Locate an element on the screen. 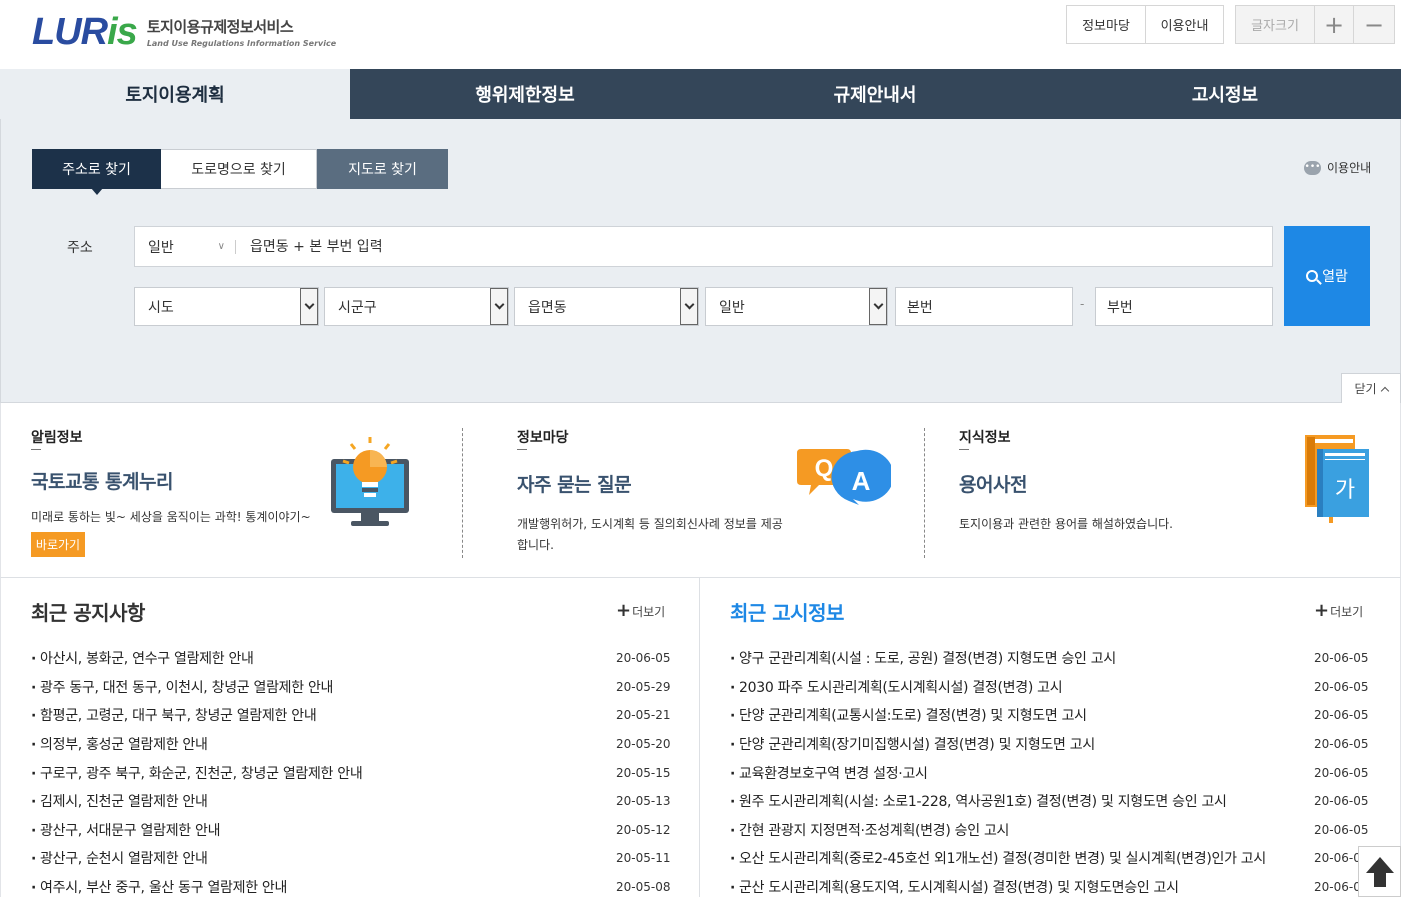 This screenshot has width=1401, height=897. address-type-select: 일반 ∨ is located at coordinates (185, 246).